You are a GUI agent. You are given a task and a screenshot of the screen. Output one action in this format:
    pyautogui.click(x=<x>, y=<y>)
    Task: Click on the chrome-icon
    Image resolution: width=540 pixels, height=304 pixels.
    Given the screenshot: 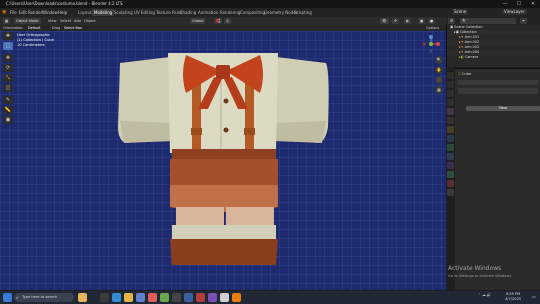 What is the action you would take?
    pyautogui.click(x=224, y=297)
    